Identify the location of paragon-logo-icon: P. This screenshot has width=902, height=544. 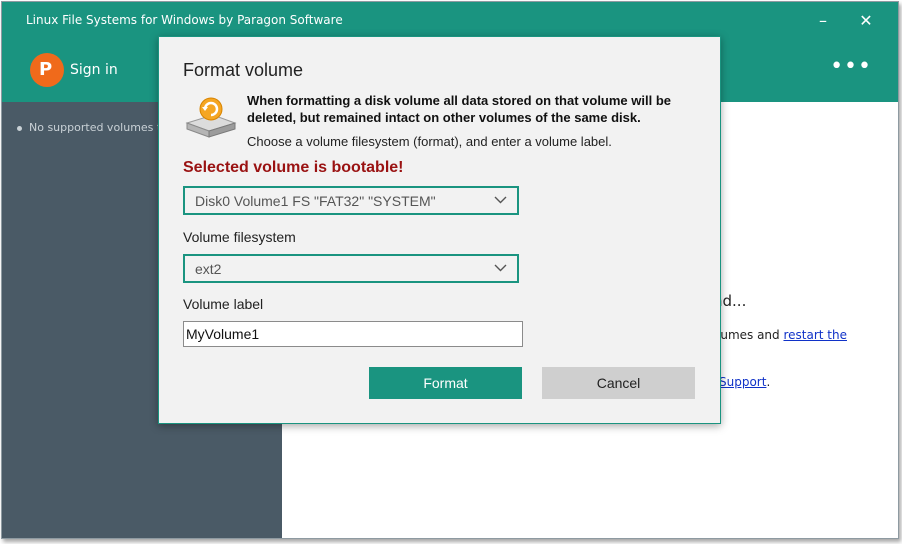
(47, 70).